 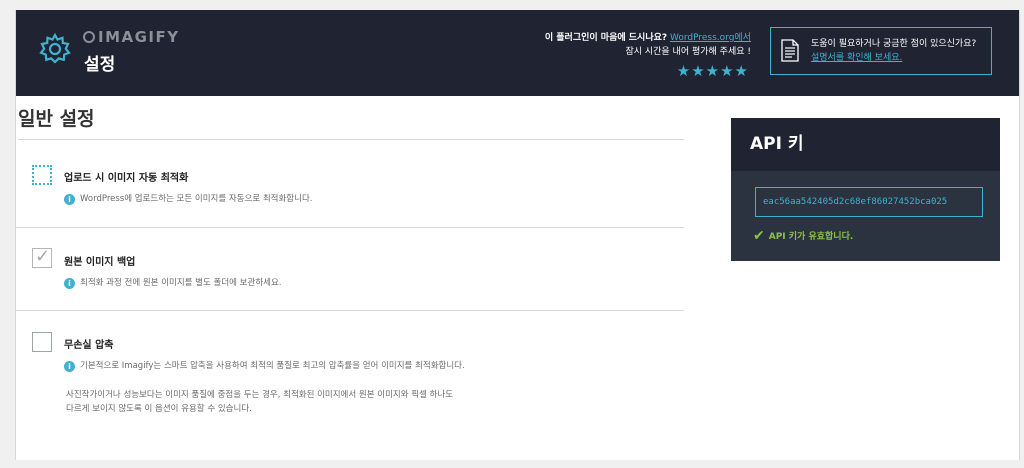 What do you see at coordinates (894, 44) in the screenshot?
I see `help-question: 도움이 필요하거나 궁금한 점이 있으신가요?` at bounding box center [894, 44].